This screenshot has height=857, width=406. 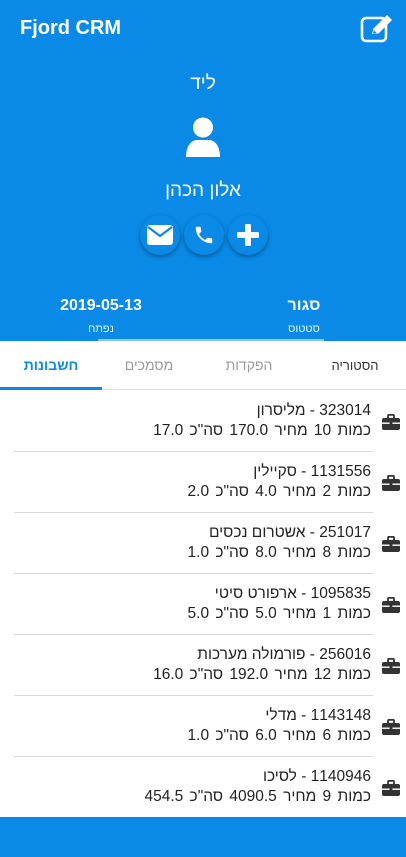 I want to click on account-title: 1143148 - מדלי, so click(x=318, y=715).